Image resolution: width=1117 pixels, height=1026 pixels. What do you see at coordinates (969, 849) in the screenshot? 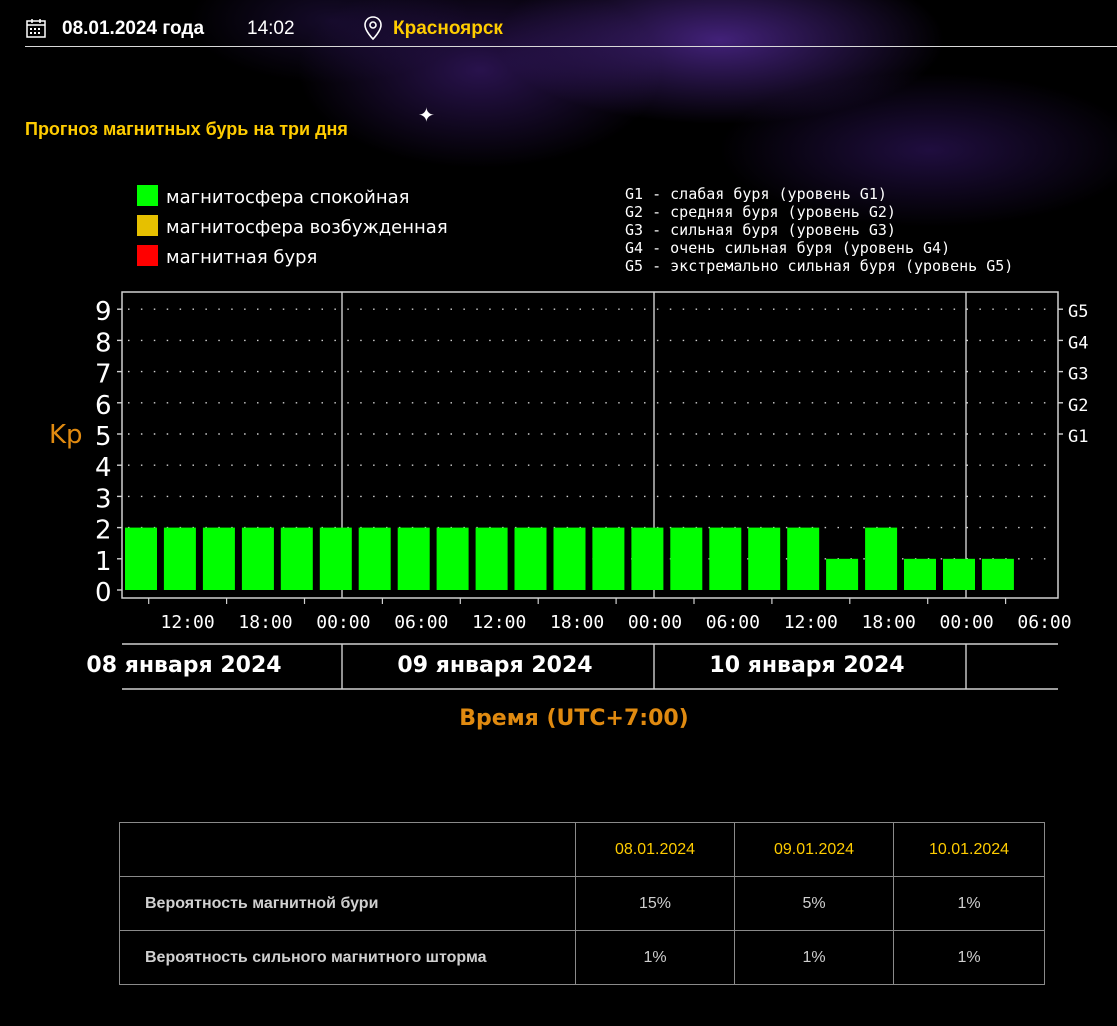
I see `table-header-date: 10.01.2024` at bounding box center [969, 849].